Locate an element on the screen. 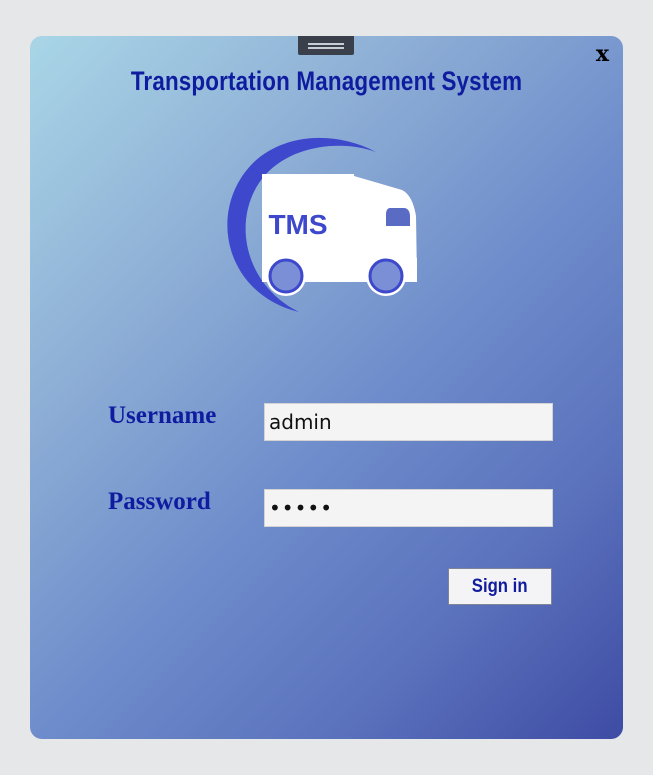  password-label: Password is located at coordinates (159, 501).